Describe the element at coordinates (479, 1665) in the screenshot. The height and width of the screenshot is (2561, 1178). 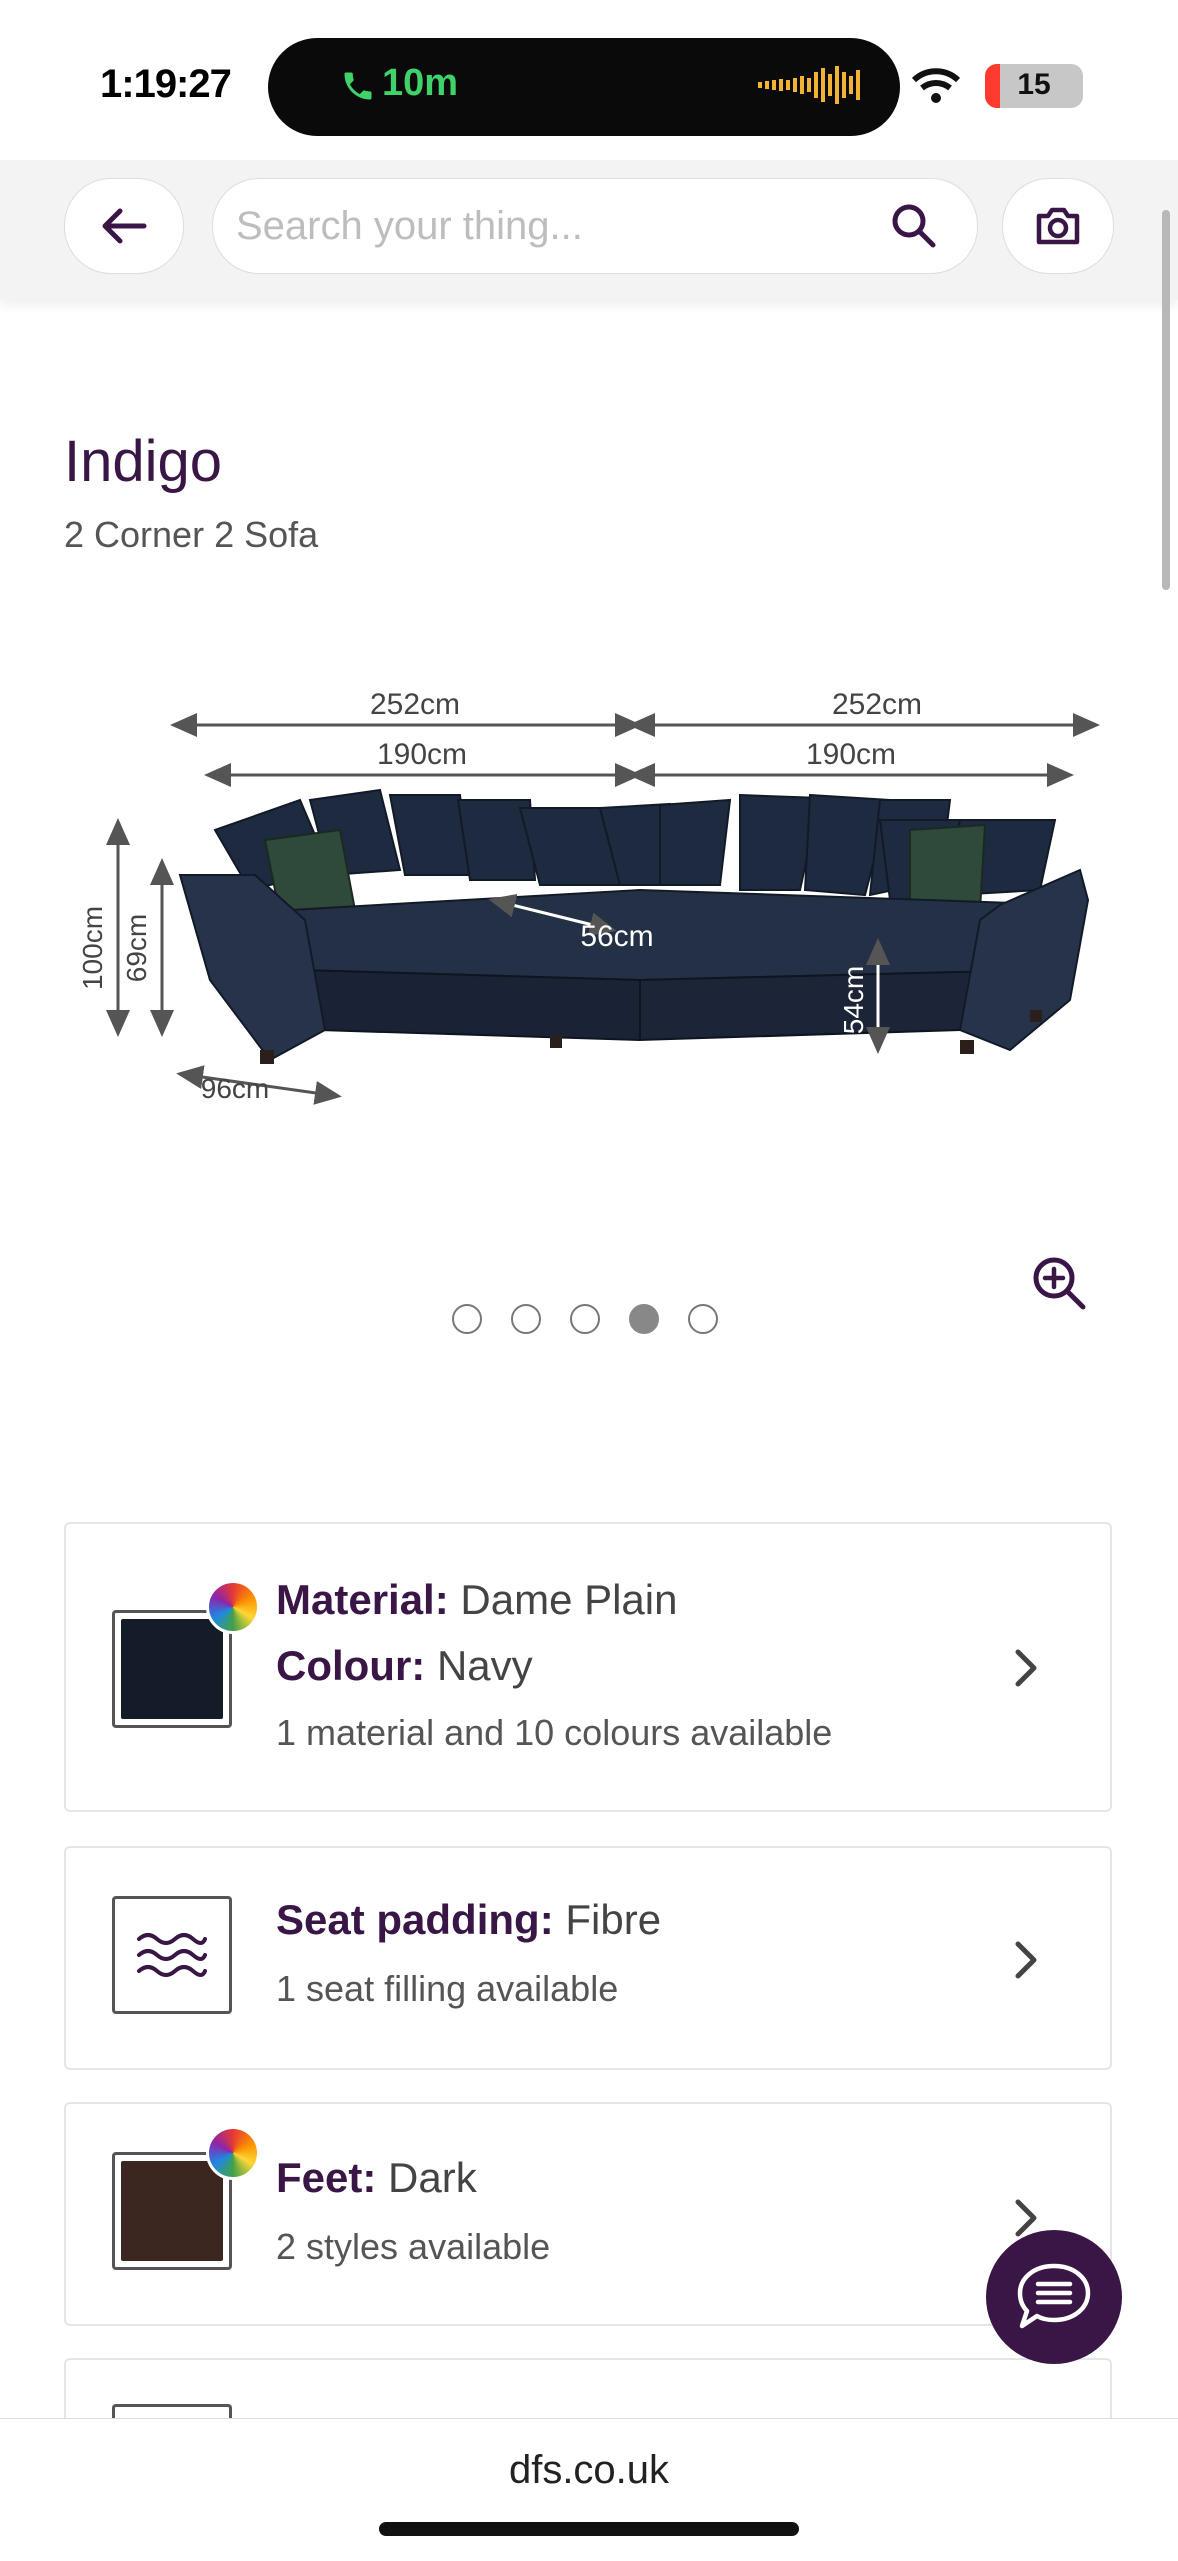
I see `colour-value: Navy` at that location.